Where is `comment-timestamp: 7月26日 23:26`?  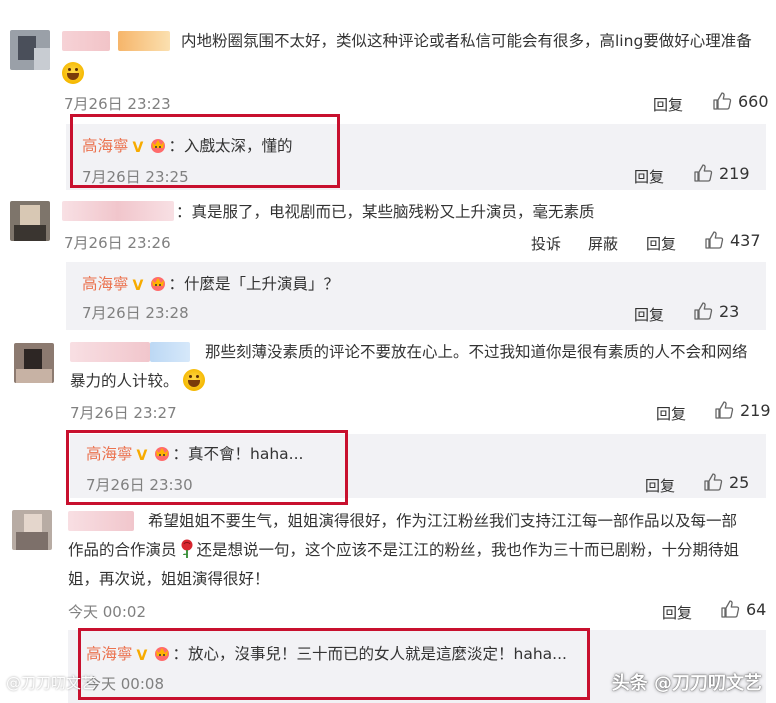
comment-timestamp: 7月26日 23:26 is located at coordinates (117, 243).